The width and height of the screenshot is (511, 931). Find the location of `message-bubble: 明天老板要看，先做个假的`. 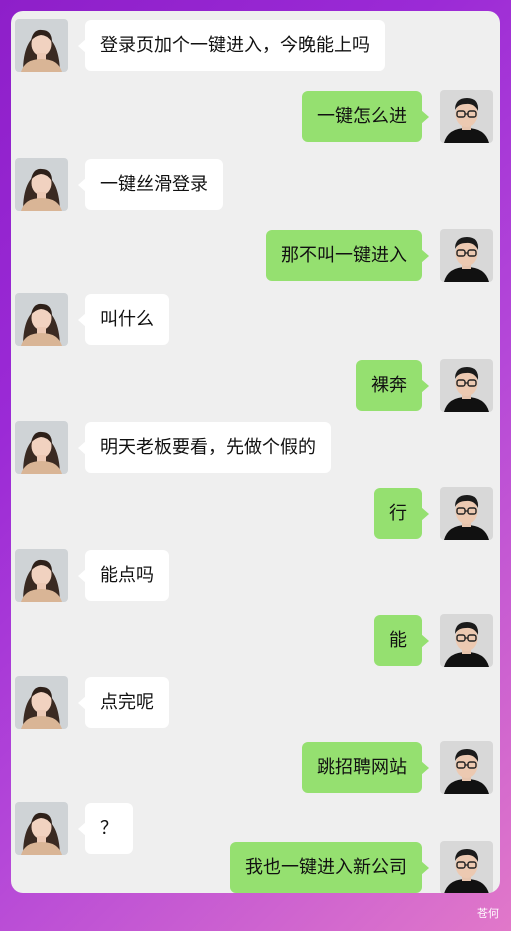

message-bubble: 明天老板要看，先做个假的 is located at coordinates (204, 447).